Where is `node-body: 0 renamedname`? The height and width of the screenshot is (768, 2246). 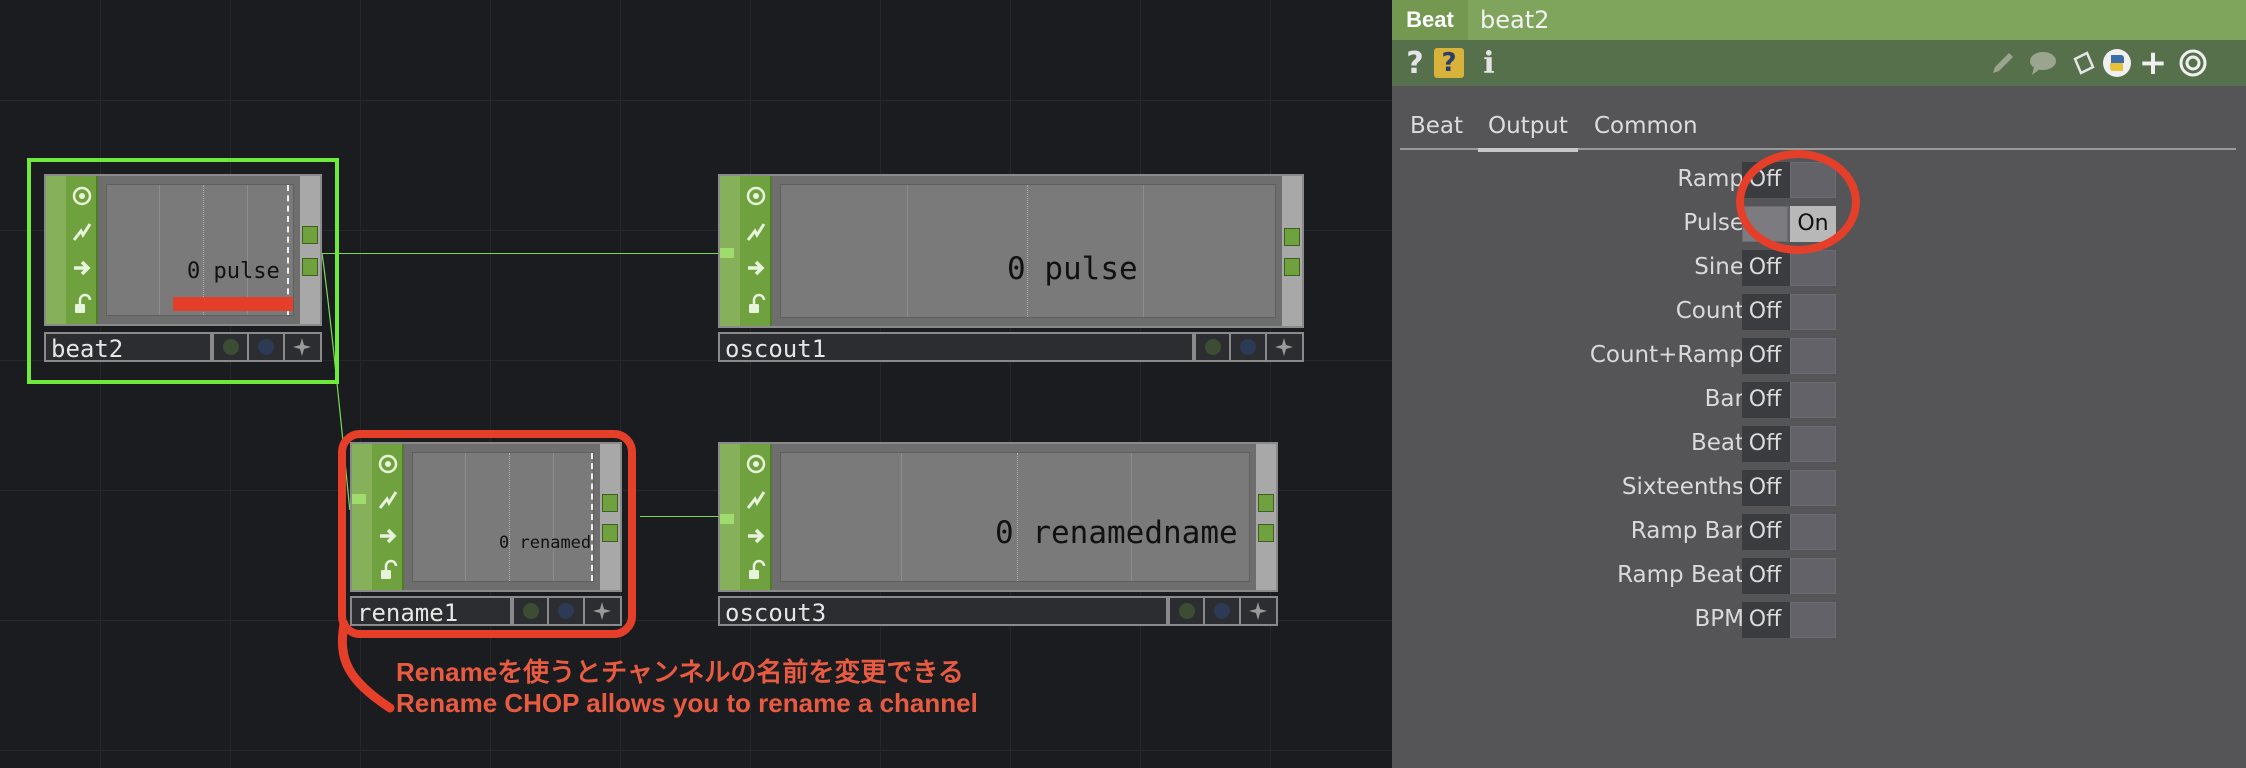 node-body: 0 renamedname is located at coordinates (998, 517).